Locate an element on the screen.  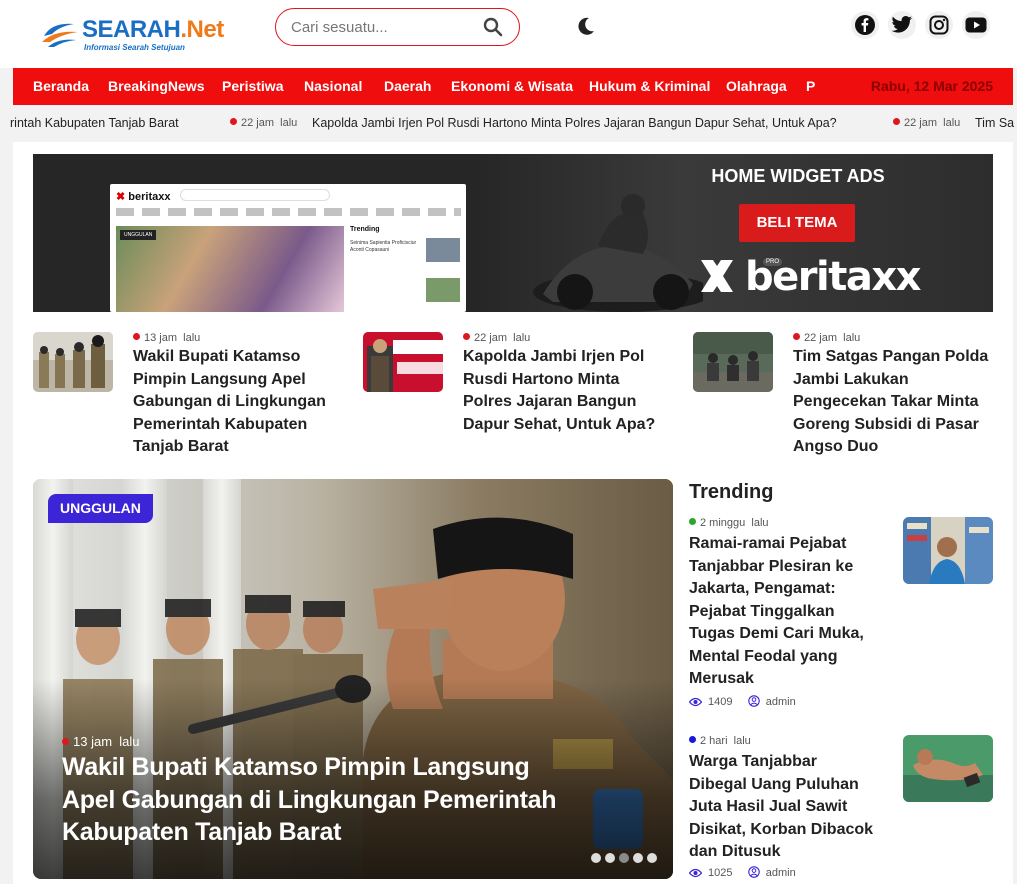
logo-title: SEARAH.Net is located at coordinates (153, 30).